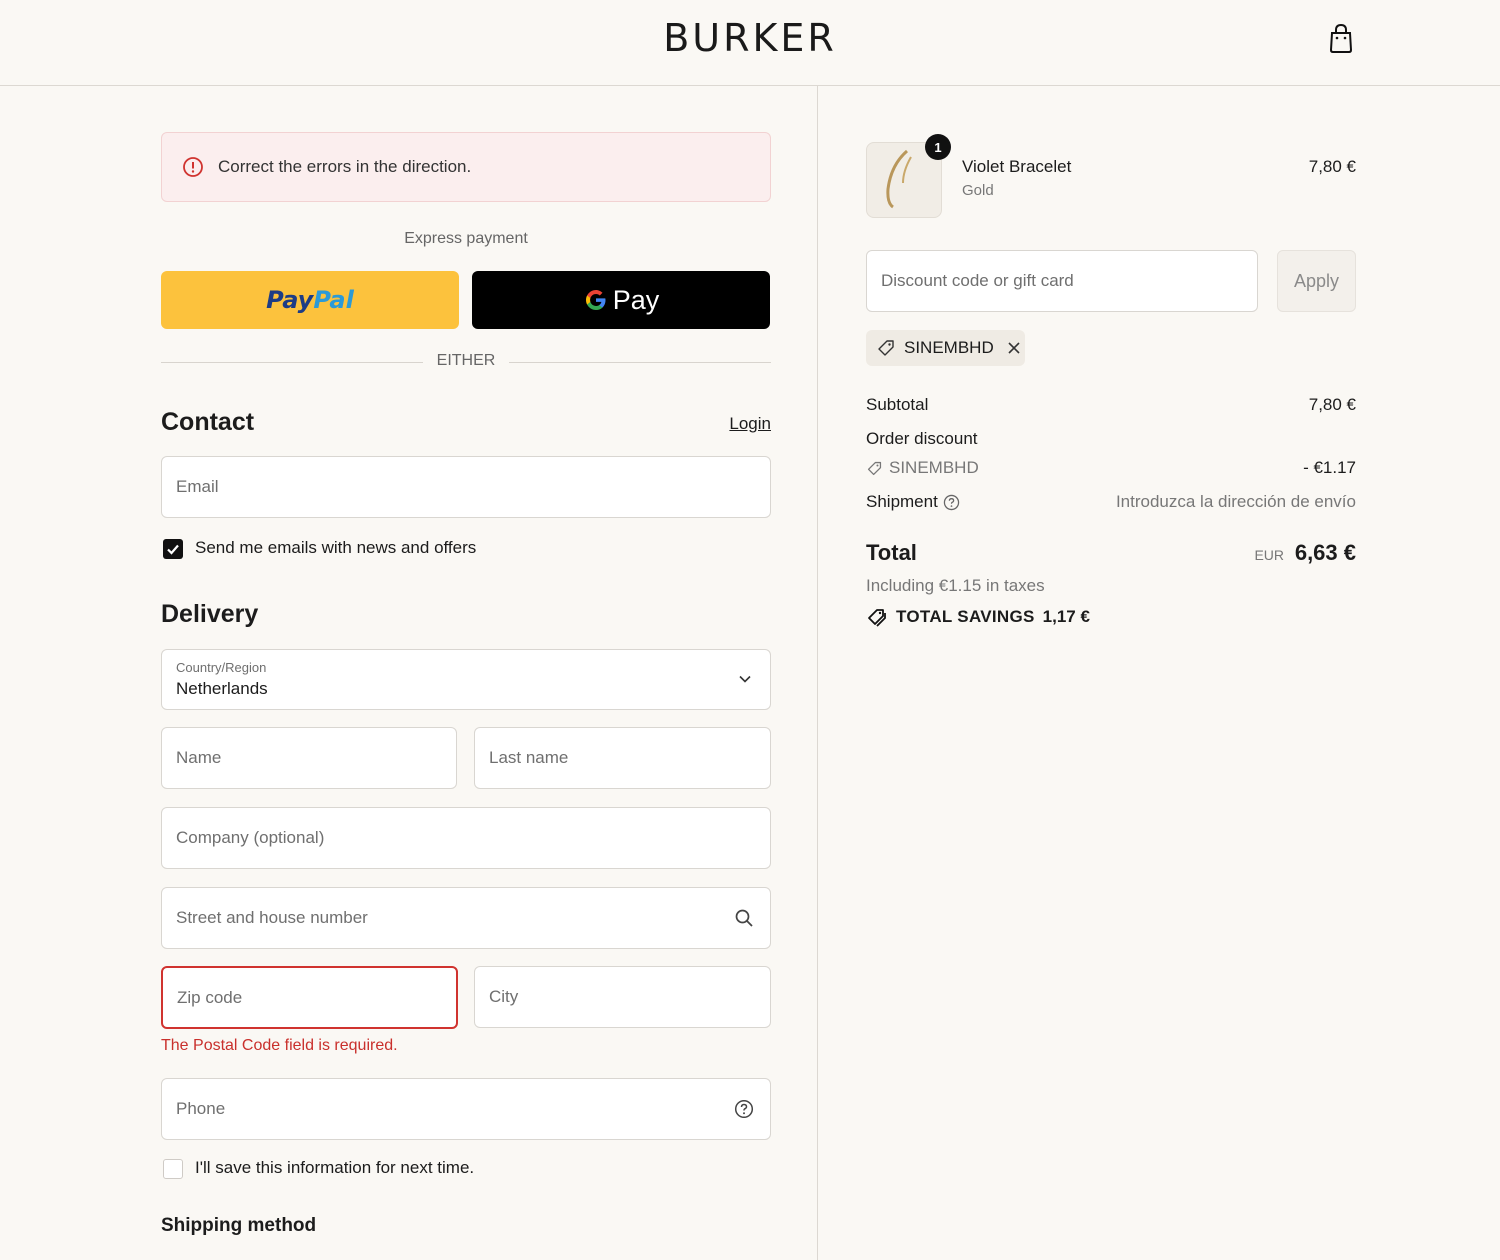 The image size is (1500, 1260). Describe the element at coordinates (504, 996) in the screenshot. I see `city-placeholder: City` at that location.